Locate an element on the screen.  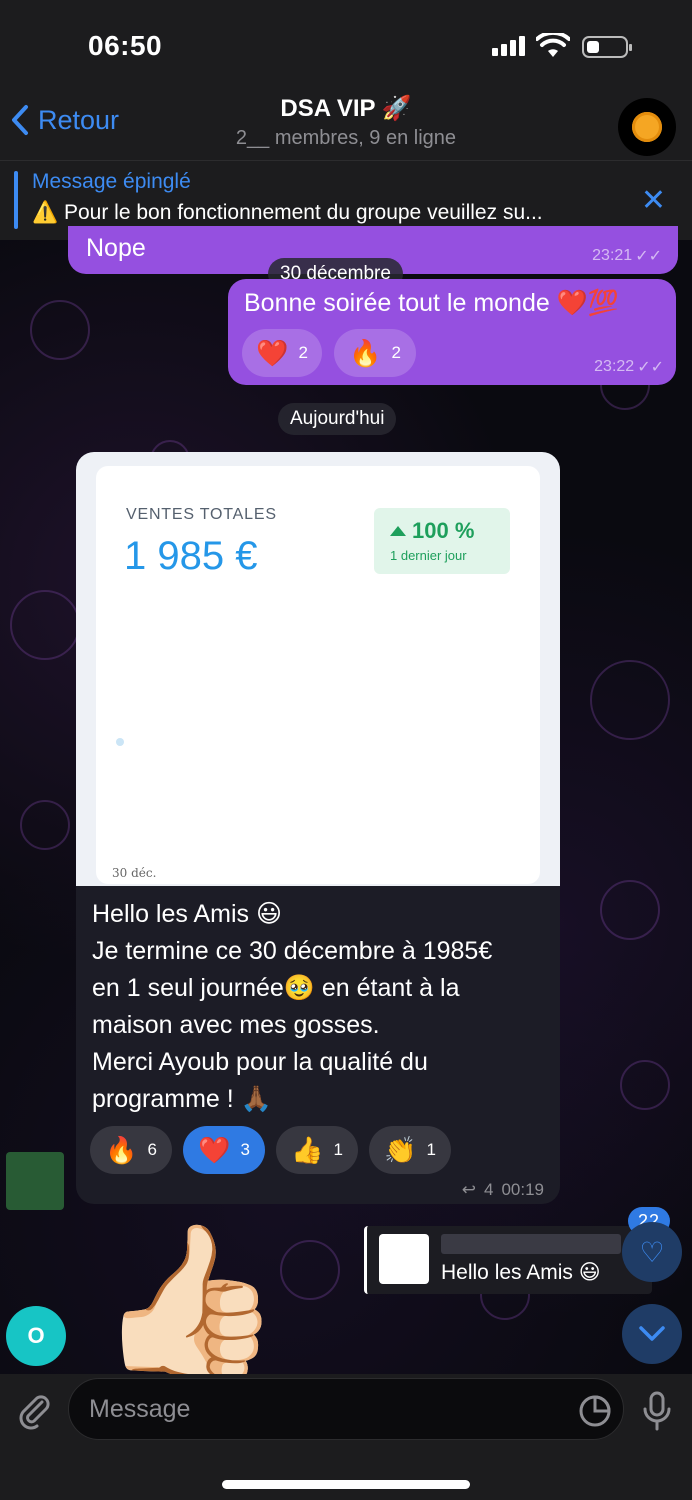
chat-title: DSA VIP 🚀 is located at coordinates (346, 108).